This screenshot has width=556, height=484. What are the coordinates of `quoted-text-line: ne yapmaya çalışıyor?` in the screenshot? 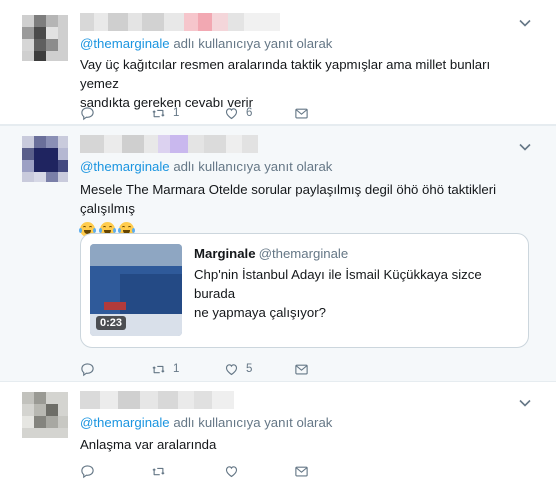 It's located at (260, 312).